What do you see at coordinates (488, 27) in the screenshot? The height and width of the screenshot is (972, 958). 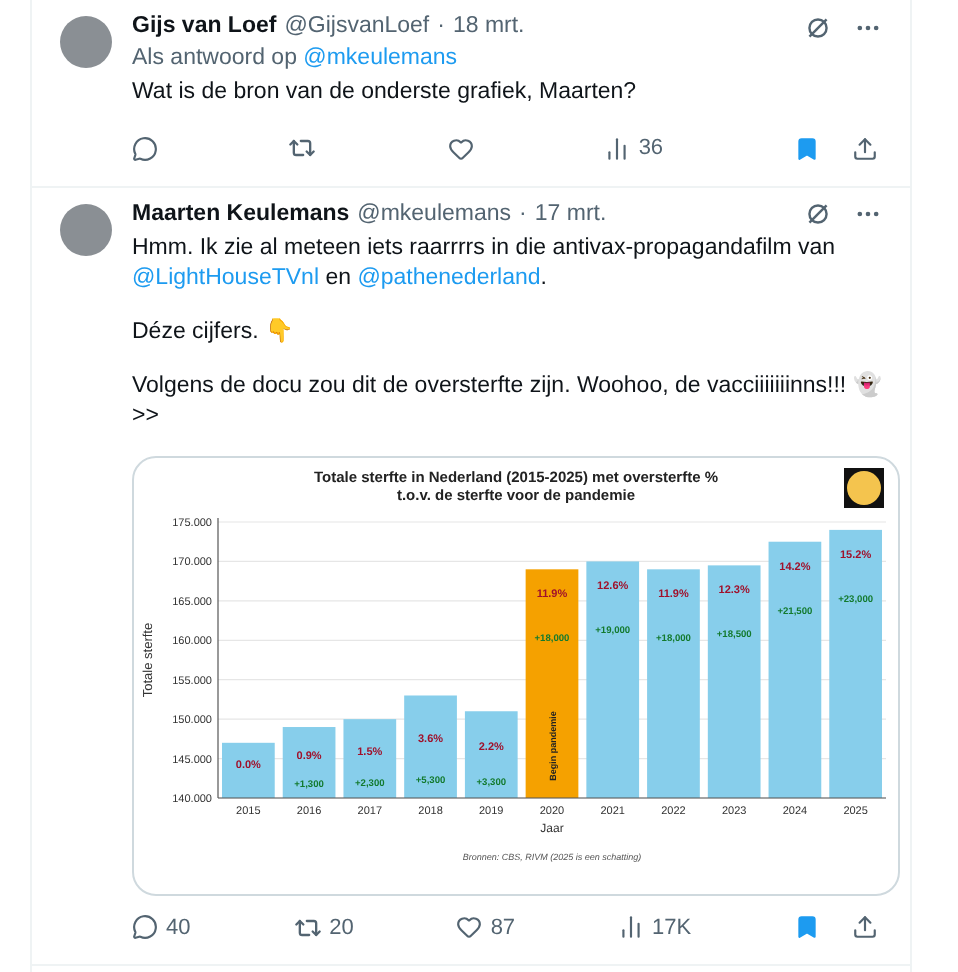 I see `post-date: 18 mrt.` at bounding box center [488, 27].